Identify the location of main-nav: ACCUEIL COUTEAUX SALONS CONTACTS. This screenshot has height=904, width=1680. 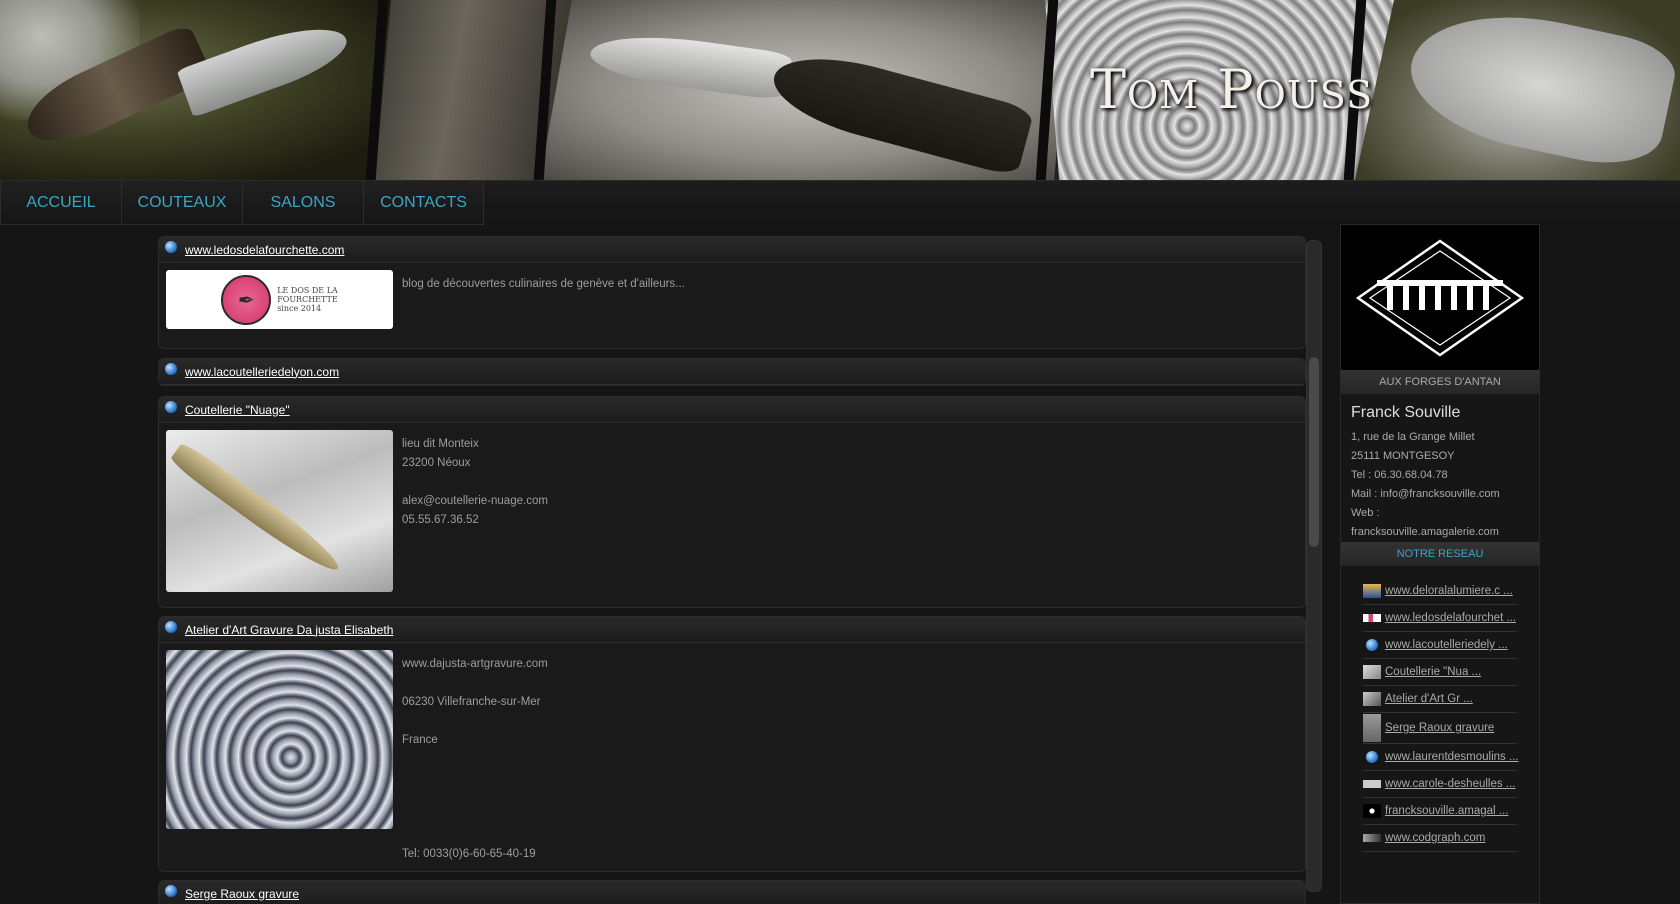
(840, 202).